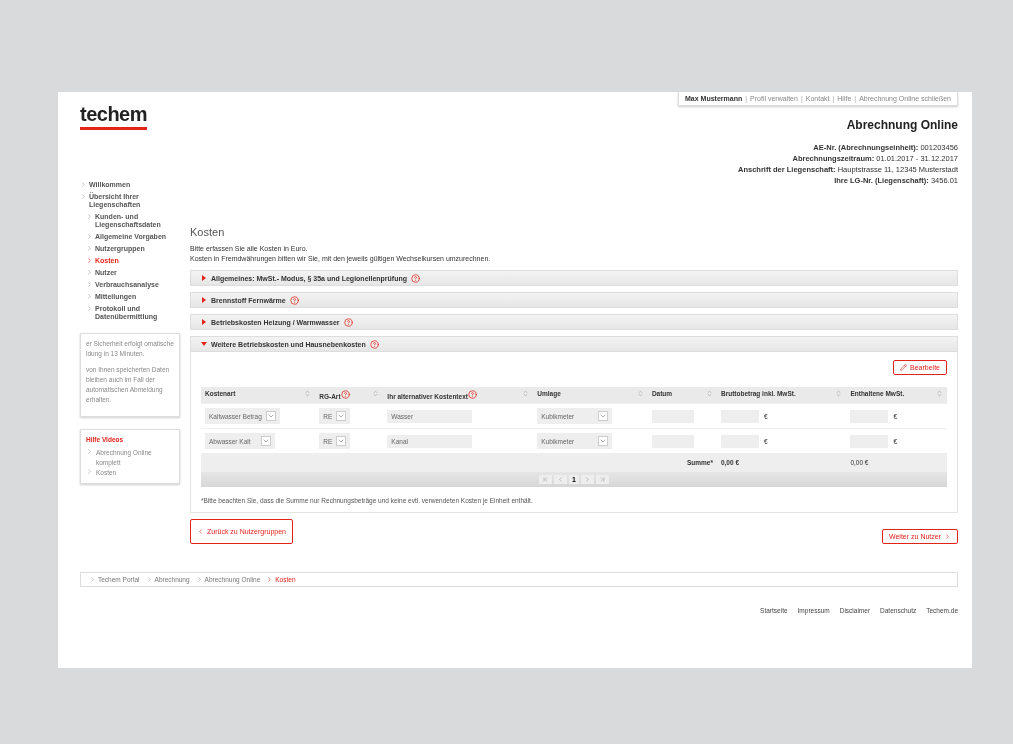  I want to click on last-page-icon, so click(602, 479).